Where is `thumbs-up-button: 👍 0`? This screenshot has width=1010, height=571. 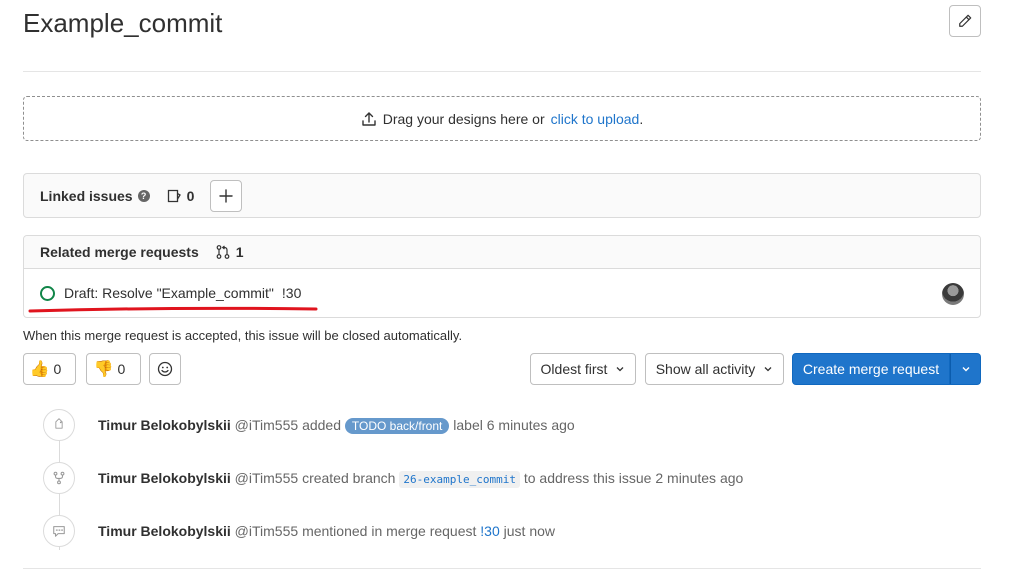 thumbs-up-button: 👍 0 is located at coordinates (49, 369).